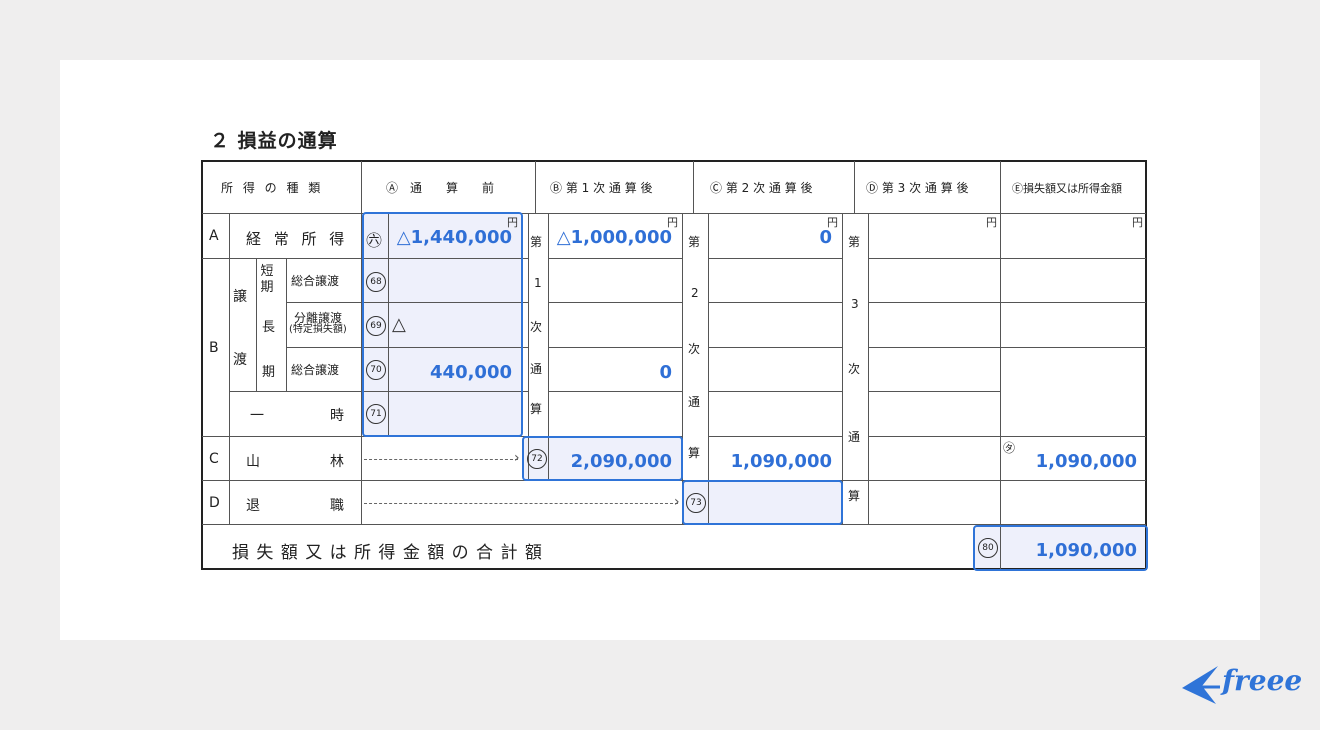 The height and width of the screenshot is (730, 1320). What do you see at coordinates (253, 462) in the screenshot?
I see `row-c-label-1: 山` at bounding box center [253, 462].